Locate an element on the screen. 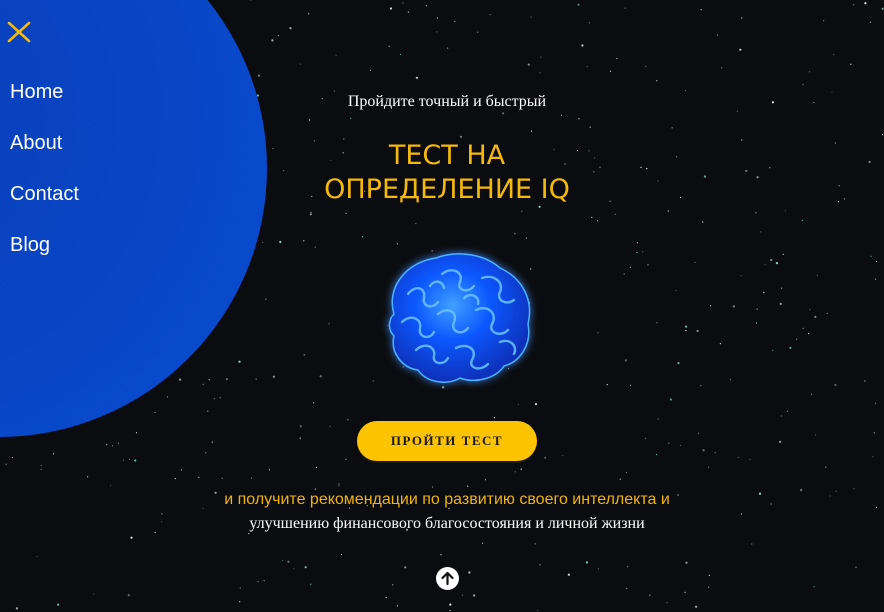 This screenshot has width=884, height=612. nav-item-blog: Blog is located at coordinates (44, 257).